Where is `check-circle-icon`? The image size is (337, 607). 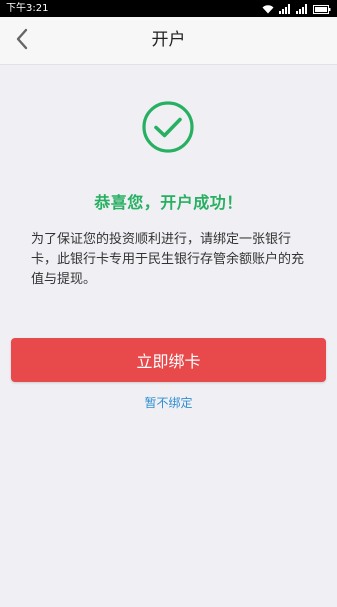
check-circle-icon is located at coordinates (168, 127).